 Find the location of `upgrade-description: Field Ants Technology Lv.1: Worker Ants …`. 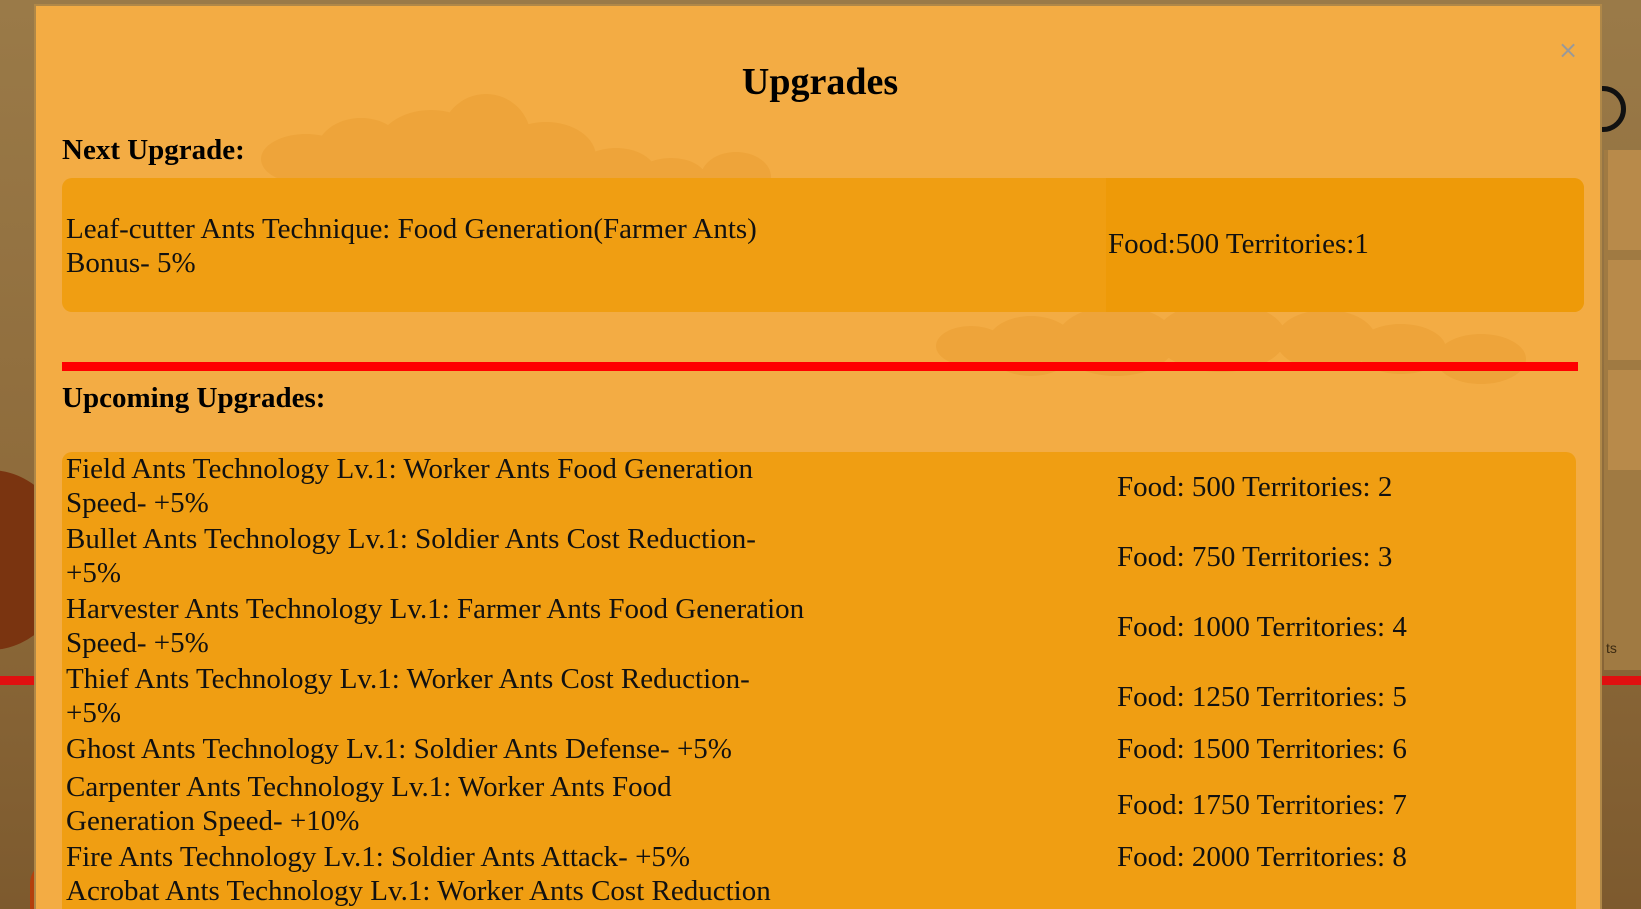

upgrade-description: Field Ants Technology Lv.1: Worker Ants … is located at coordinates (410, 486).